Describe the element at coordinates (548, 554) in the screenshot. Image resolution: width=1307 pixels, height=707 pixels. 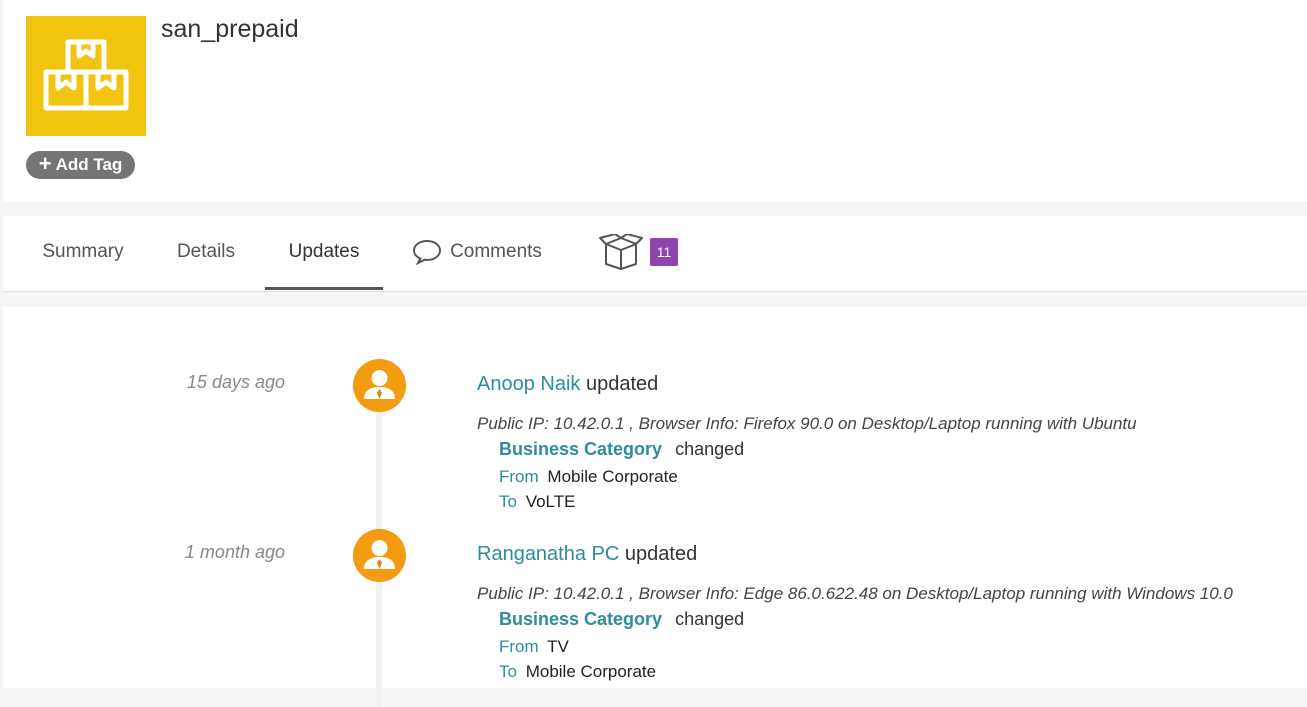
I see `user-name-link: Ranganatha PC` at that location.